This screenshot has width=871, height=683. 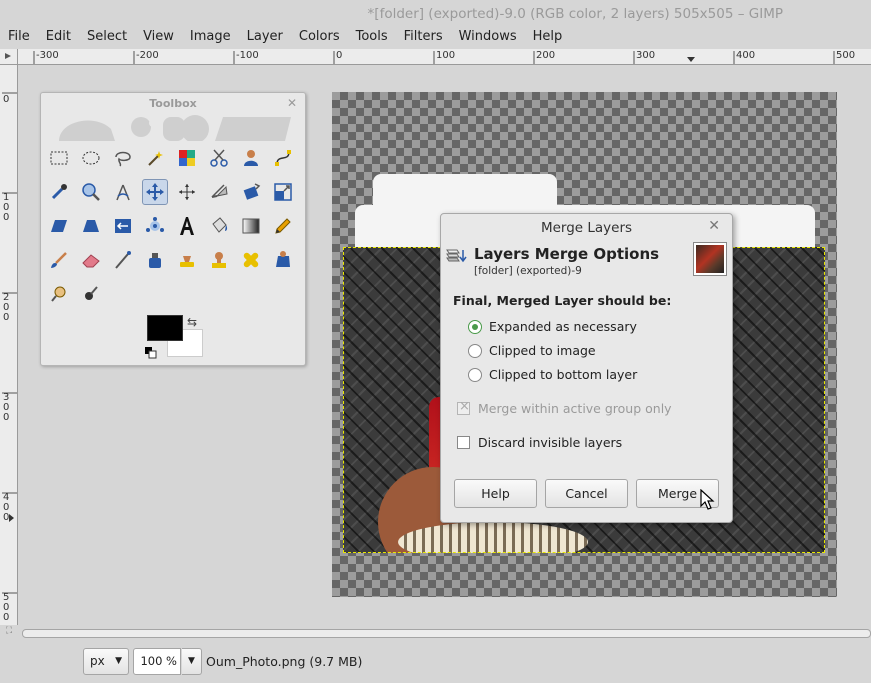 I want to click on scissors-select-tool, so click(x=219, y=158).